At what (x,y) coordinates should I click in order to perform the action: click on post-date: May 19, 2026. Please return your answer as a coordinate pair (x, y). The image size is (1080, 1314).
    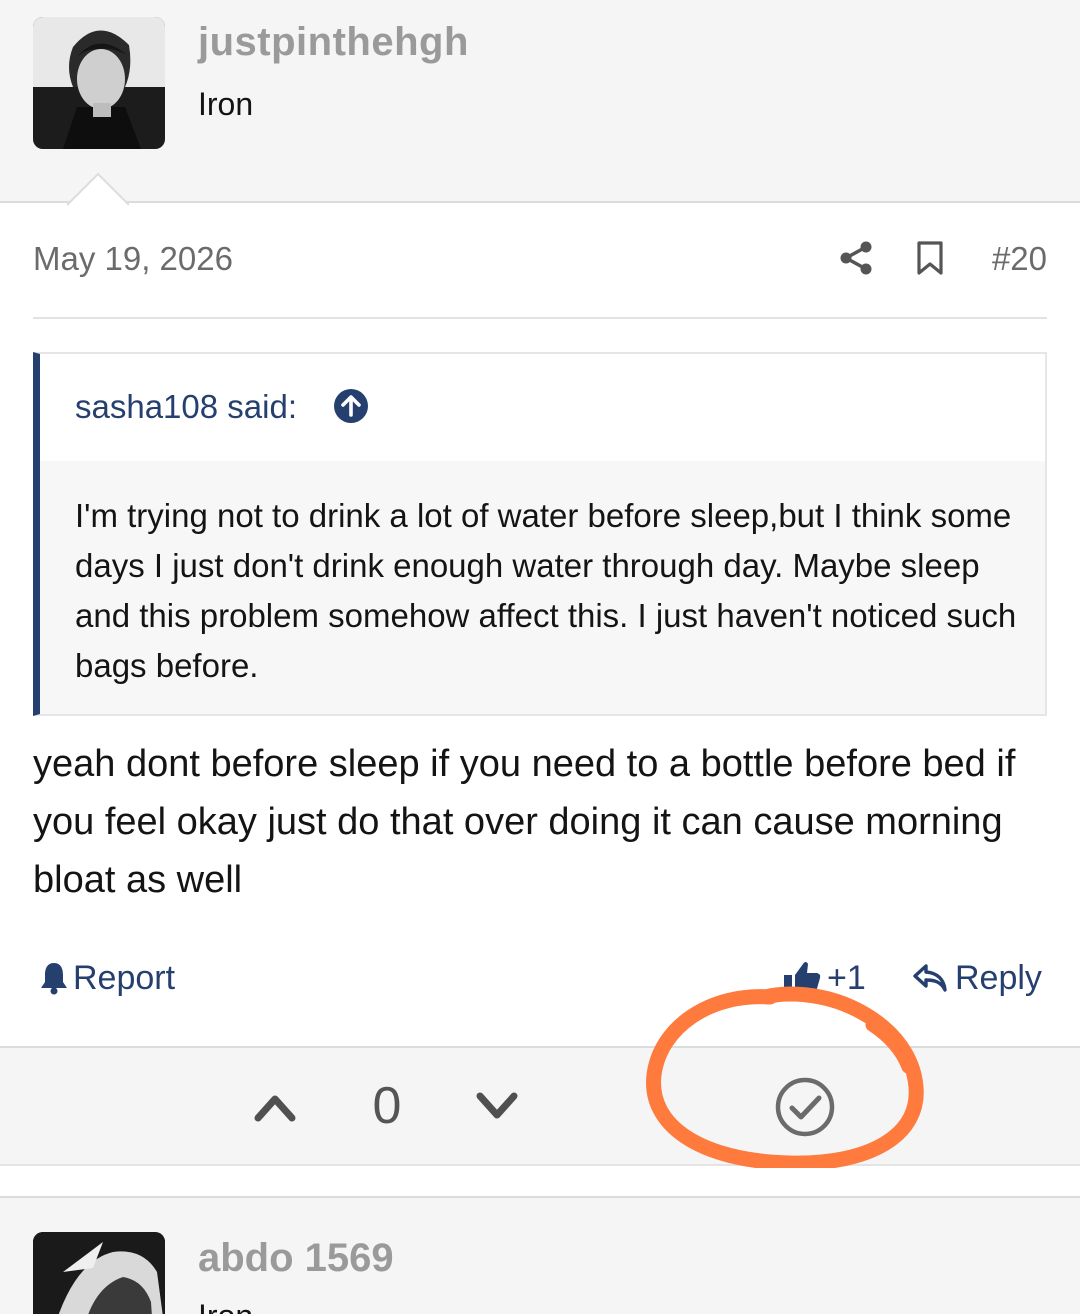
    Looking at the image, I should click on (133, 259).